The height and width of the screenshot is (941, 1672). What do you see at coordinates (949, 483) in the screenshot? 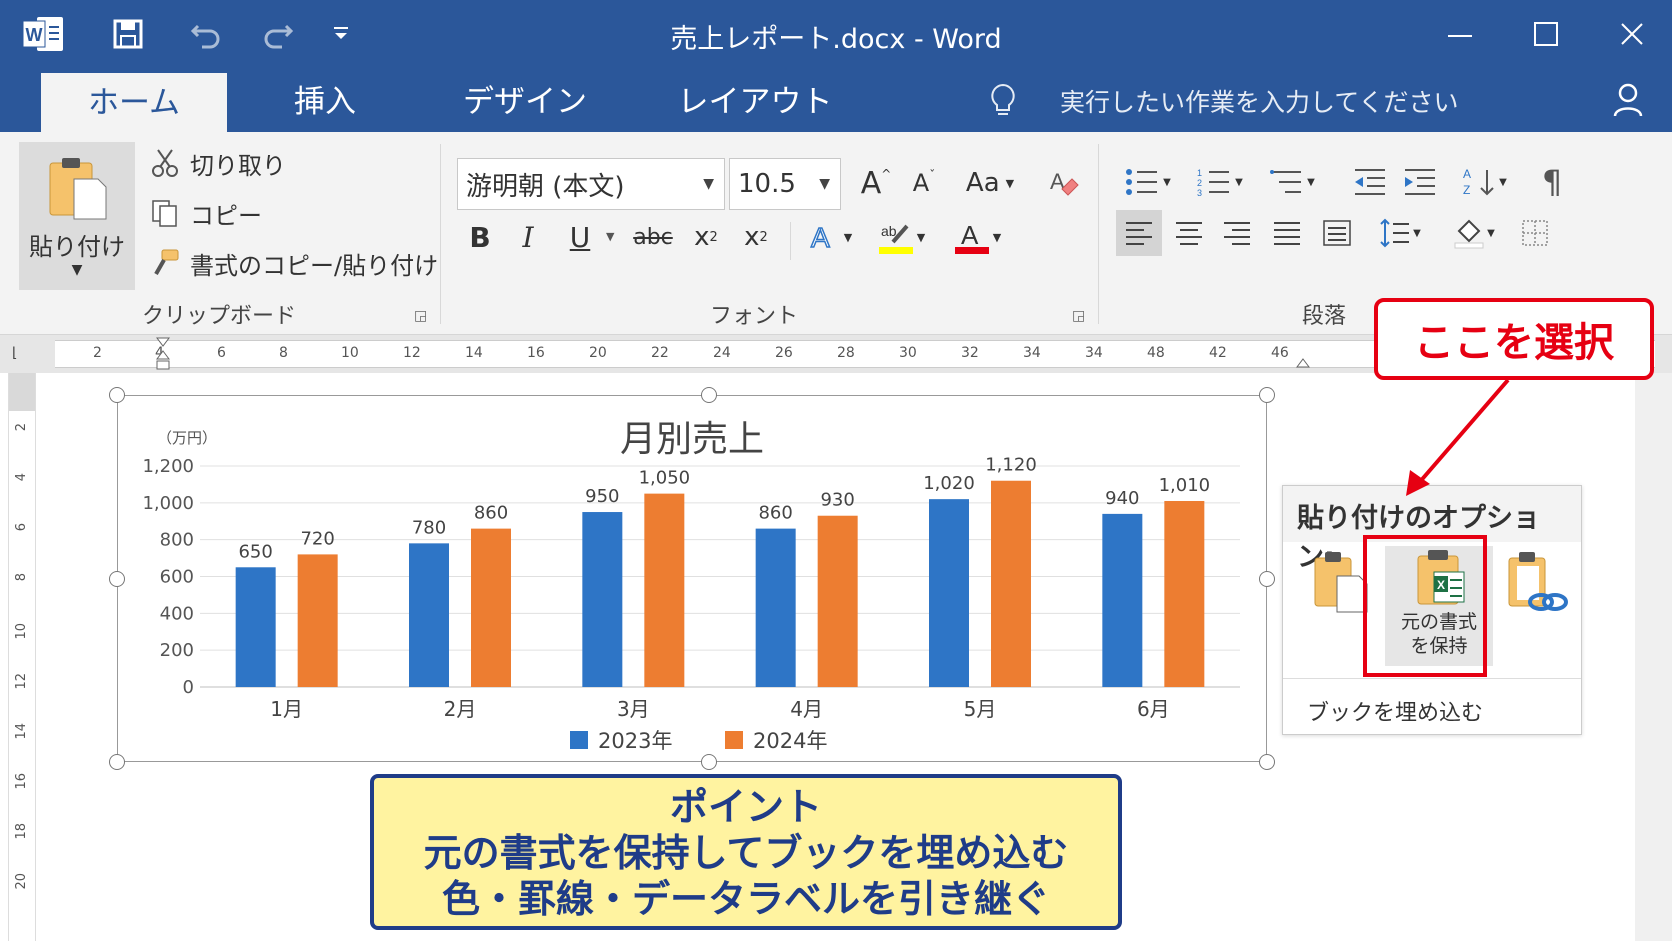
I see `data-label: 1,020` at bounding box center [949, 483].